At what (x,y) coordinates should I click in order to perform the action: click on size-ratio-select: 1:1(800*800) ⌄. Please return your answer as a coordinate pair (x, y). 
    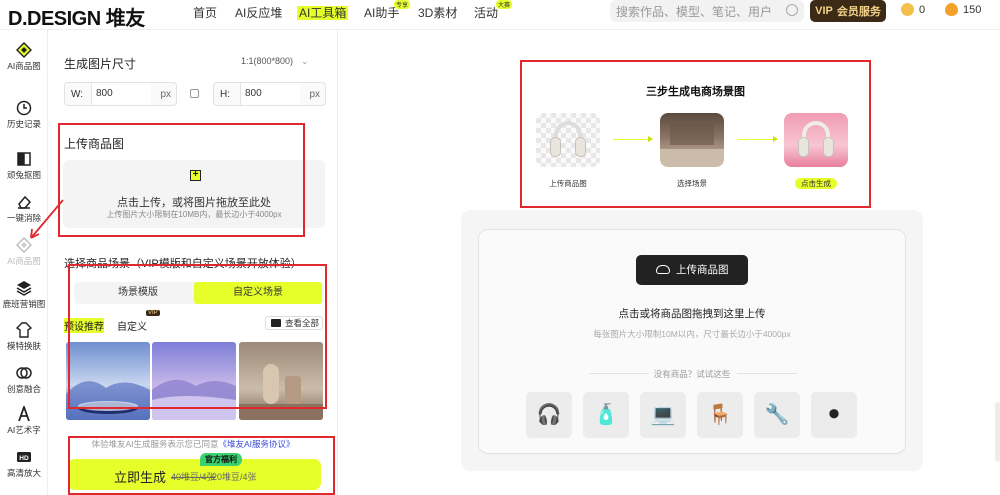
    Looking at the image, I should click on (275, 61).